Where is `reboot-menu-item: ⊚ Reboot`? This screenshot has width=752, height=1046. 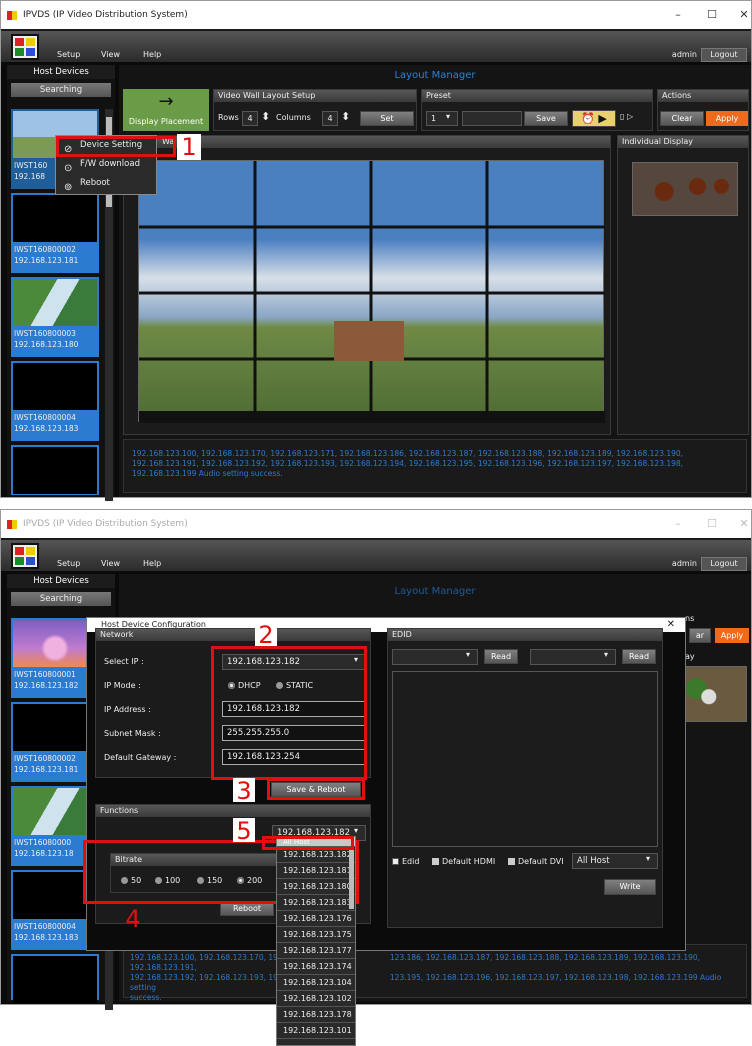
reboot-menu-item: ⊚ Reboot is located at coordinates (106, 183).